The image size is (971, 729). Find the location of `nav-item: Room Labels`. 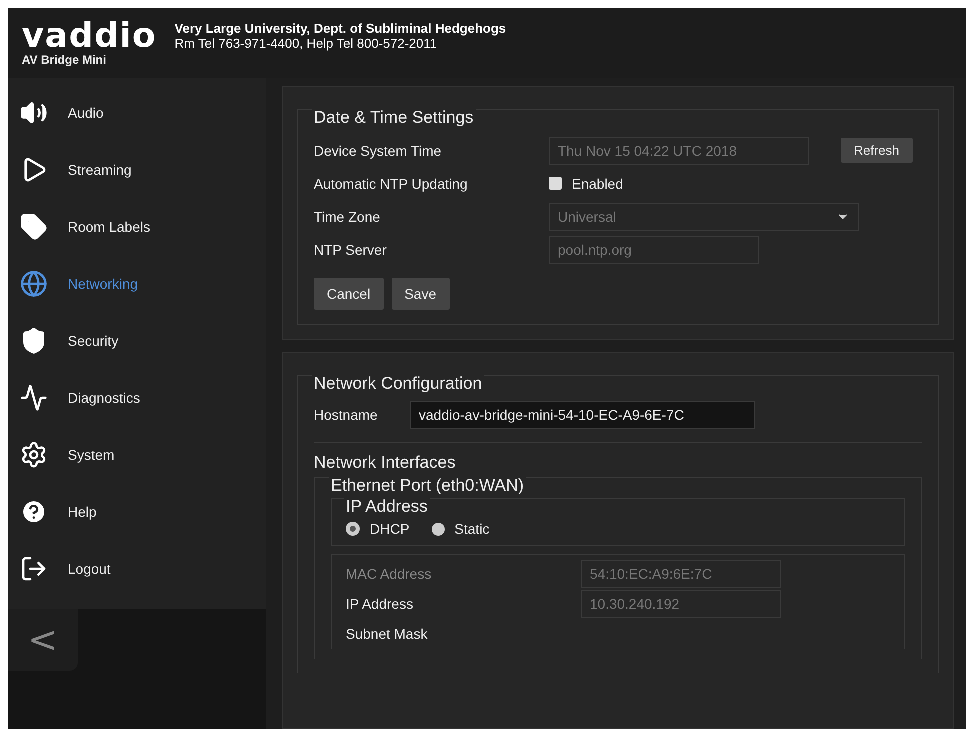

nav-item: Room Labels is located at coordinates (137, 226).